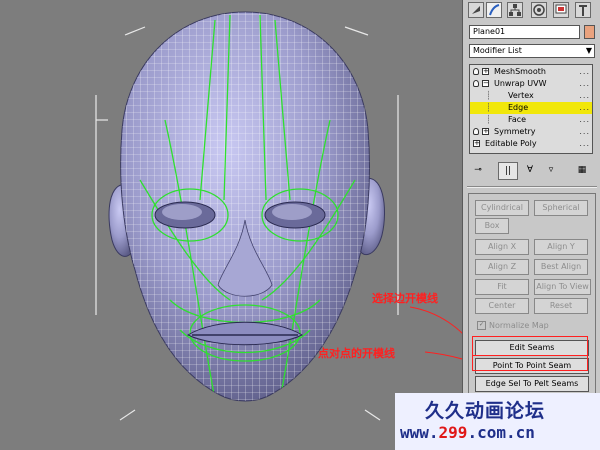  Describe the element at coordinates (561, 247) in the screenshot. I see `align-y-button: Align Y` at that location.